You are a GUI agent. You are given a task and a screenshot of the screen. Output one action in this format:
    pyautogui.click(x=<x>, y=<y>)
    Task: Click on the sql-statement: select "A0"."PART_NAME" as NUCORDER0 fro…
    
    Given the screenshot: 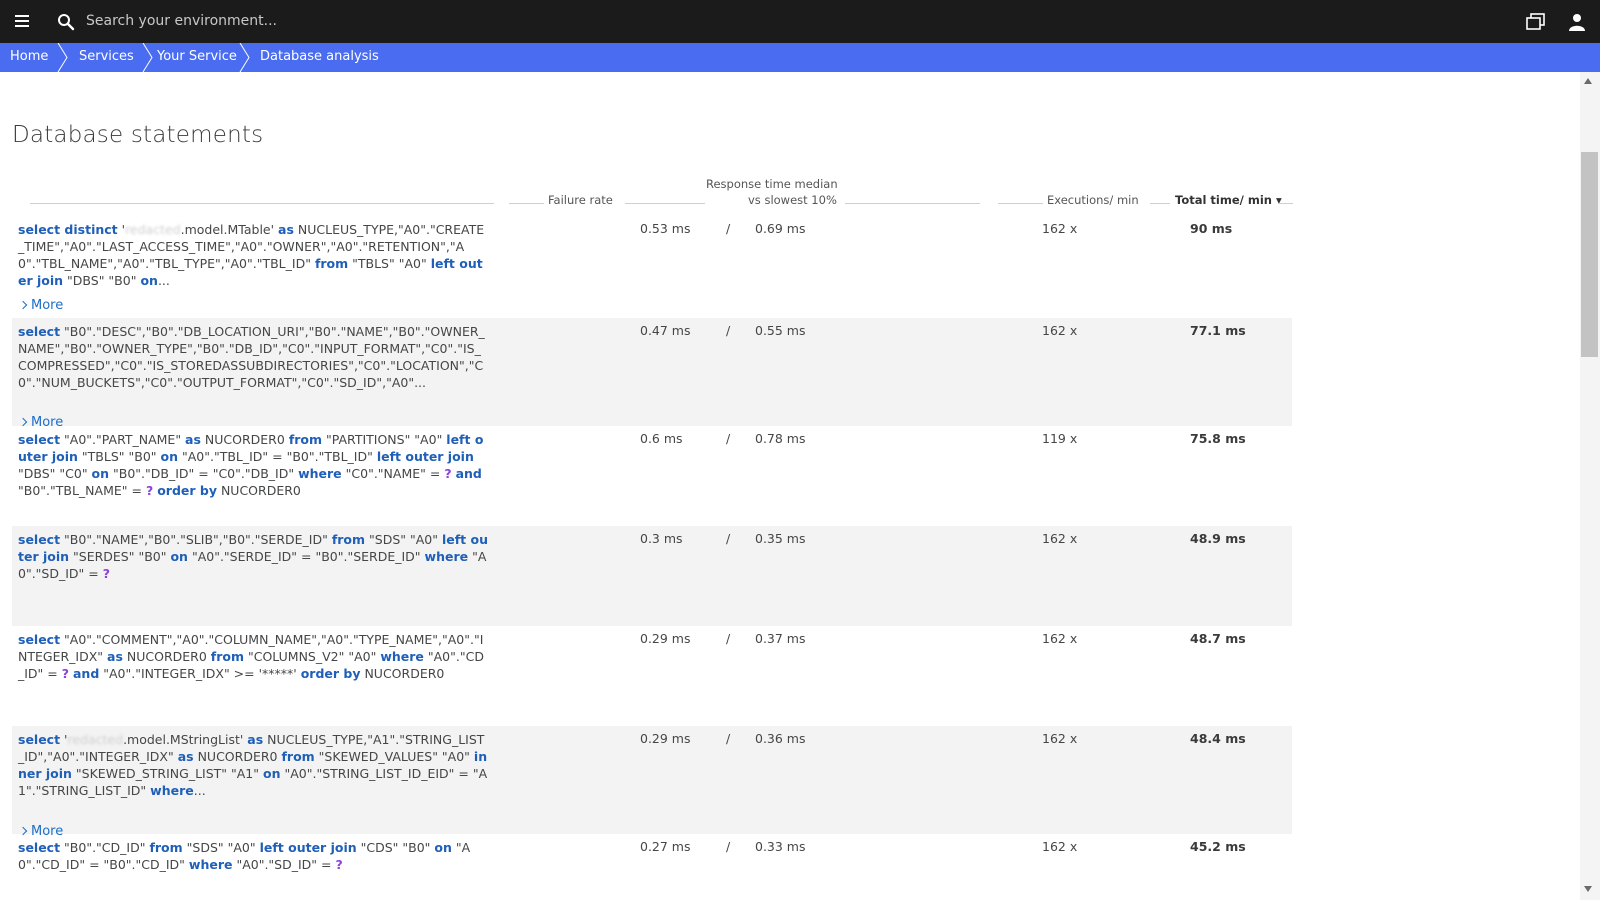 What is the action you would take?
    pyautogui.click(x=253, y=465)
    